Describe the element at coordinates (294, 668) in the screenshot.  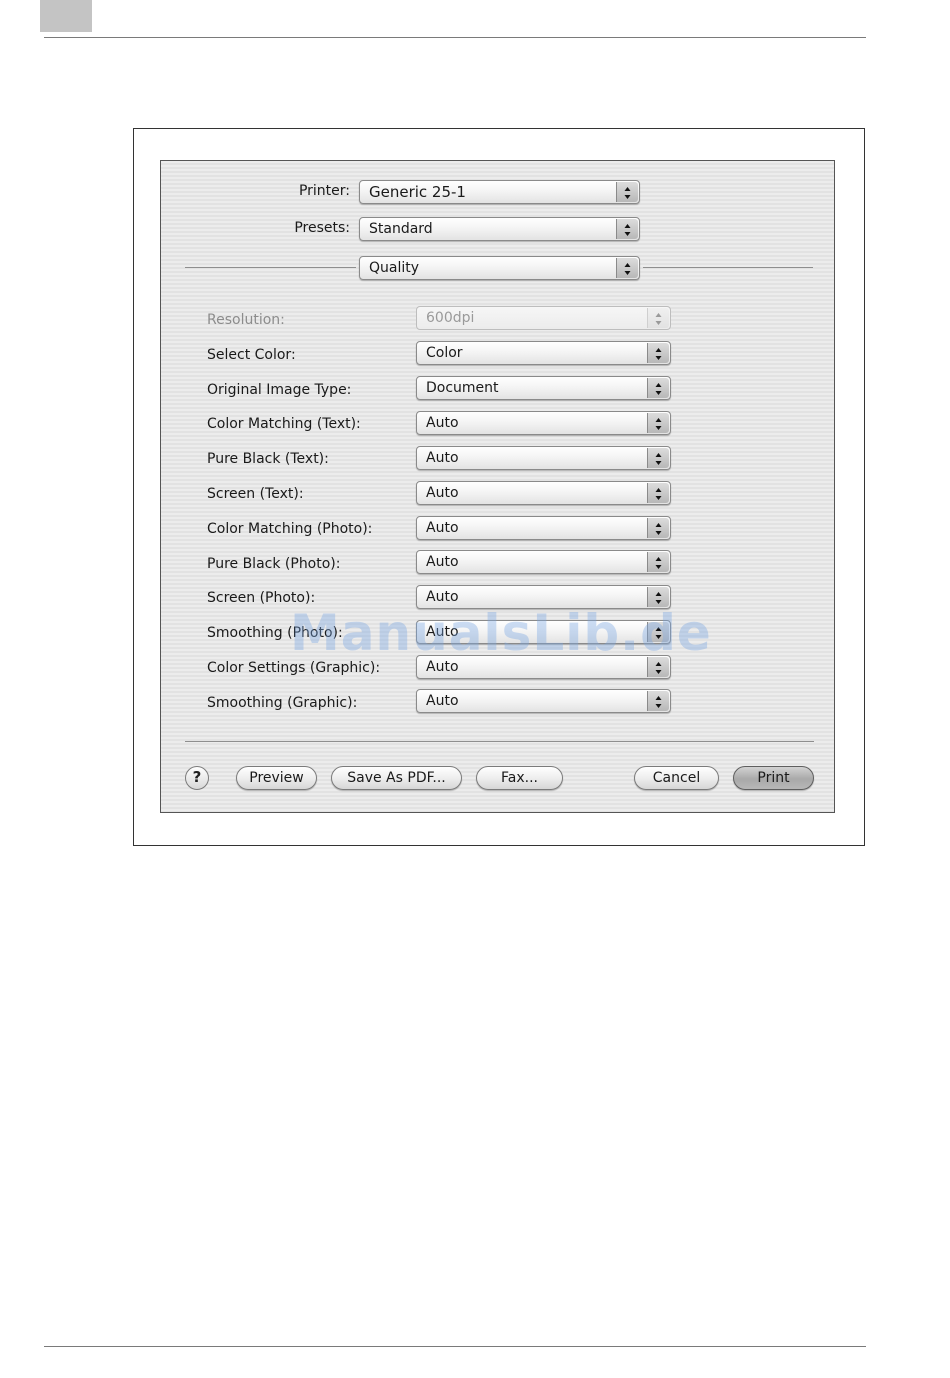
I see `color-settings-graphic-label: Color Settings (Graphic):` at that location.